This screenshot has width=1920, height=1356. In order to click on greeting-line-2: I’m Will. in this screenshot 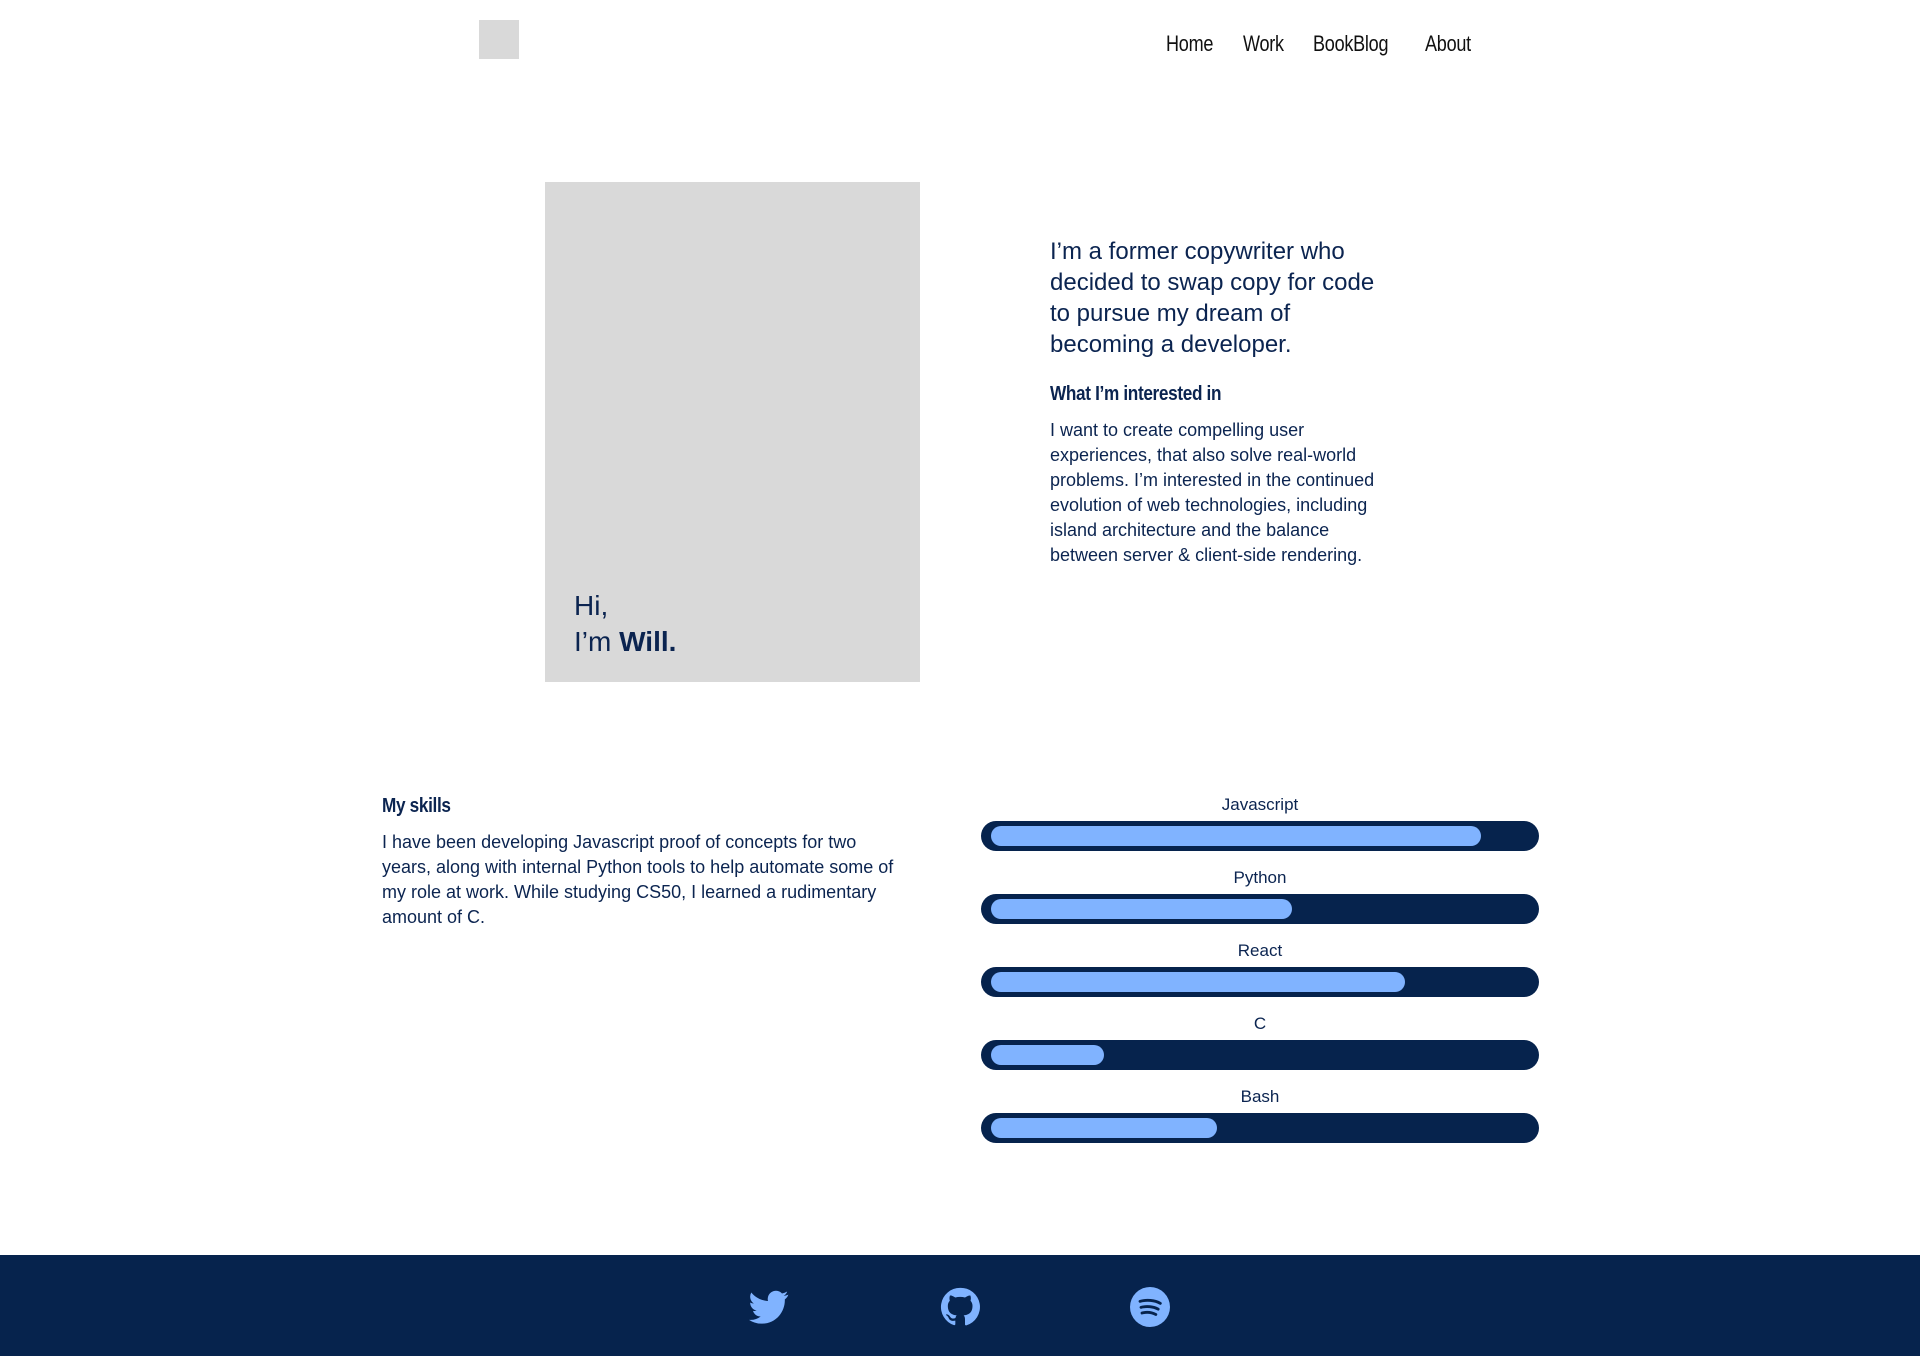, I will do `click(625, 642)`.